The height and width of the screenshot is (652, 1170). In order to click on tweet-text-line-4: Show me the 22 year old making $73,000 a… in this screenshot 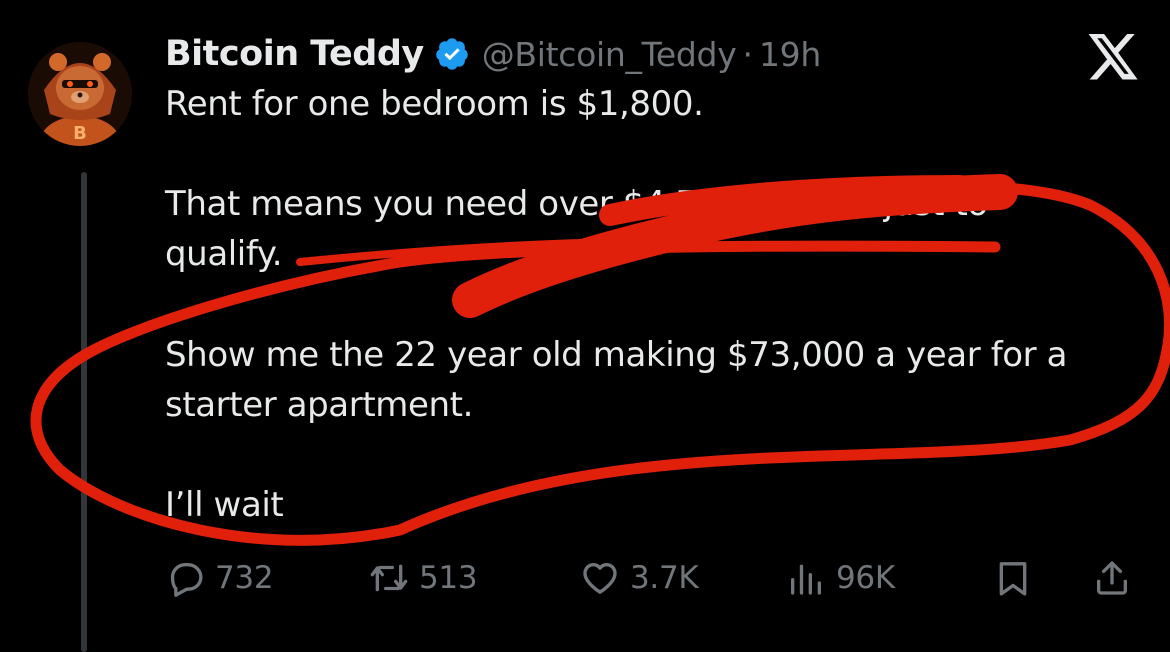, I will do `click(616, 355)`.